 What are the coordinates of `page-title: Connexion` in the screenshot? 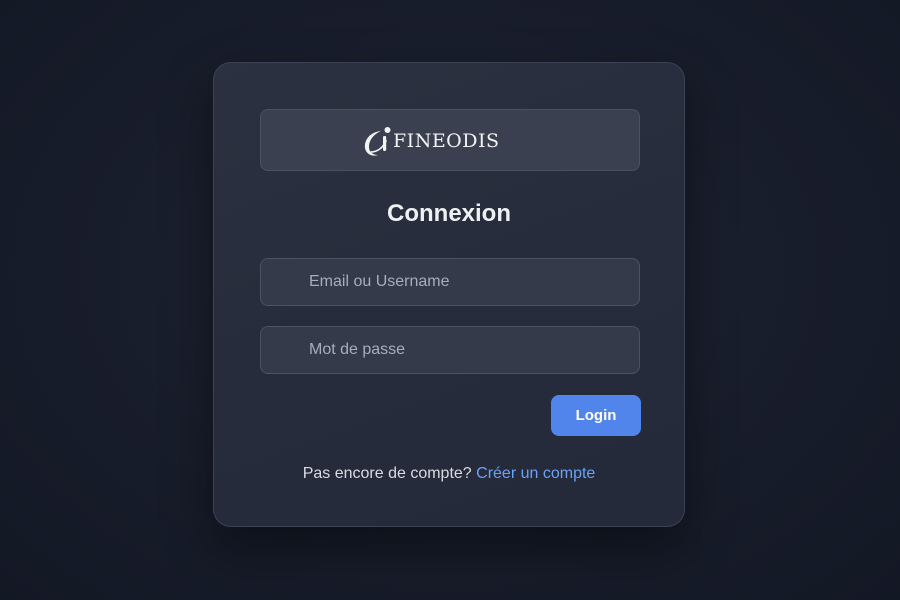 It's located at (449, 213).